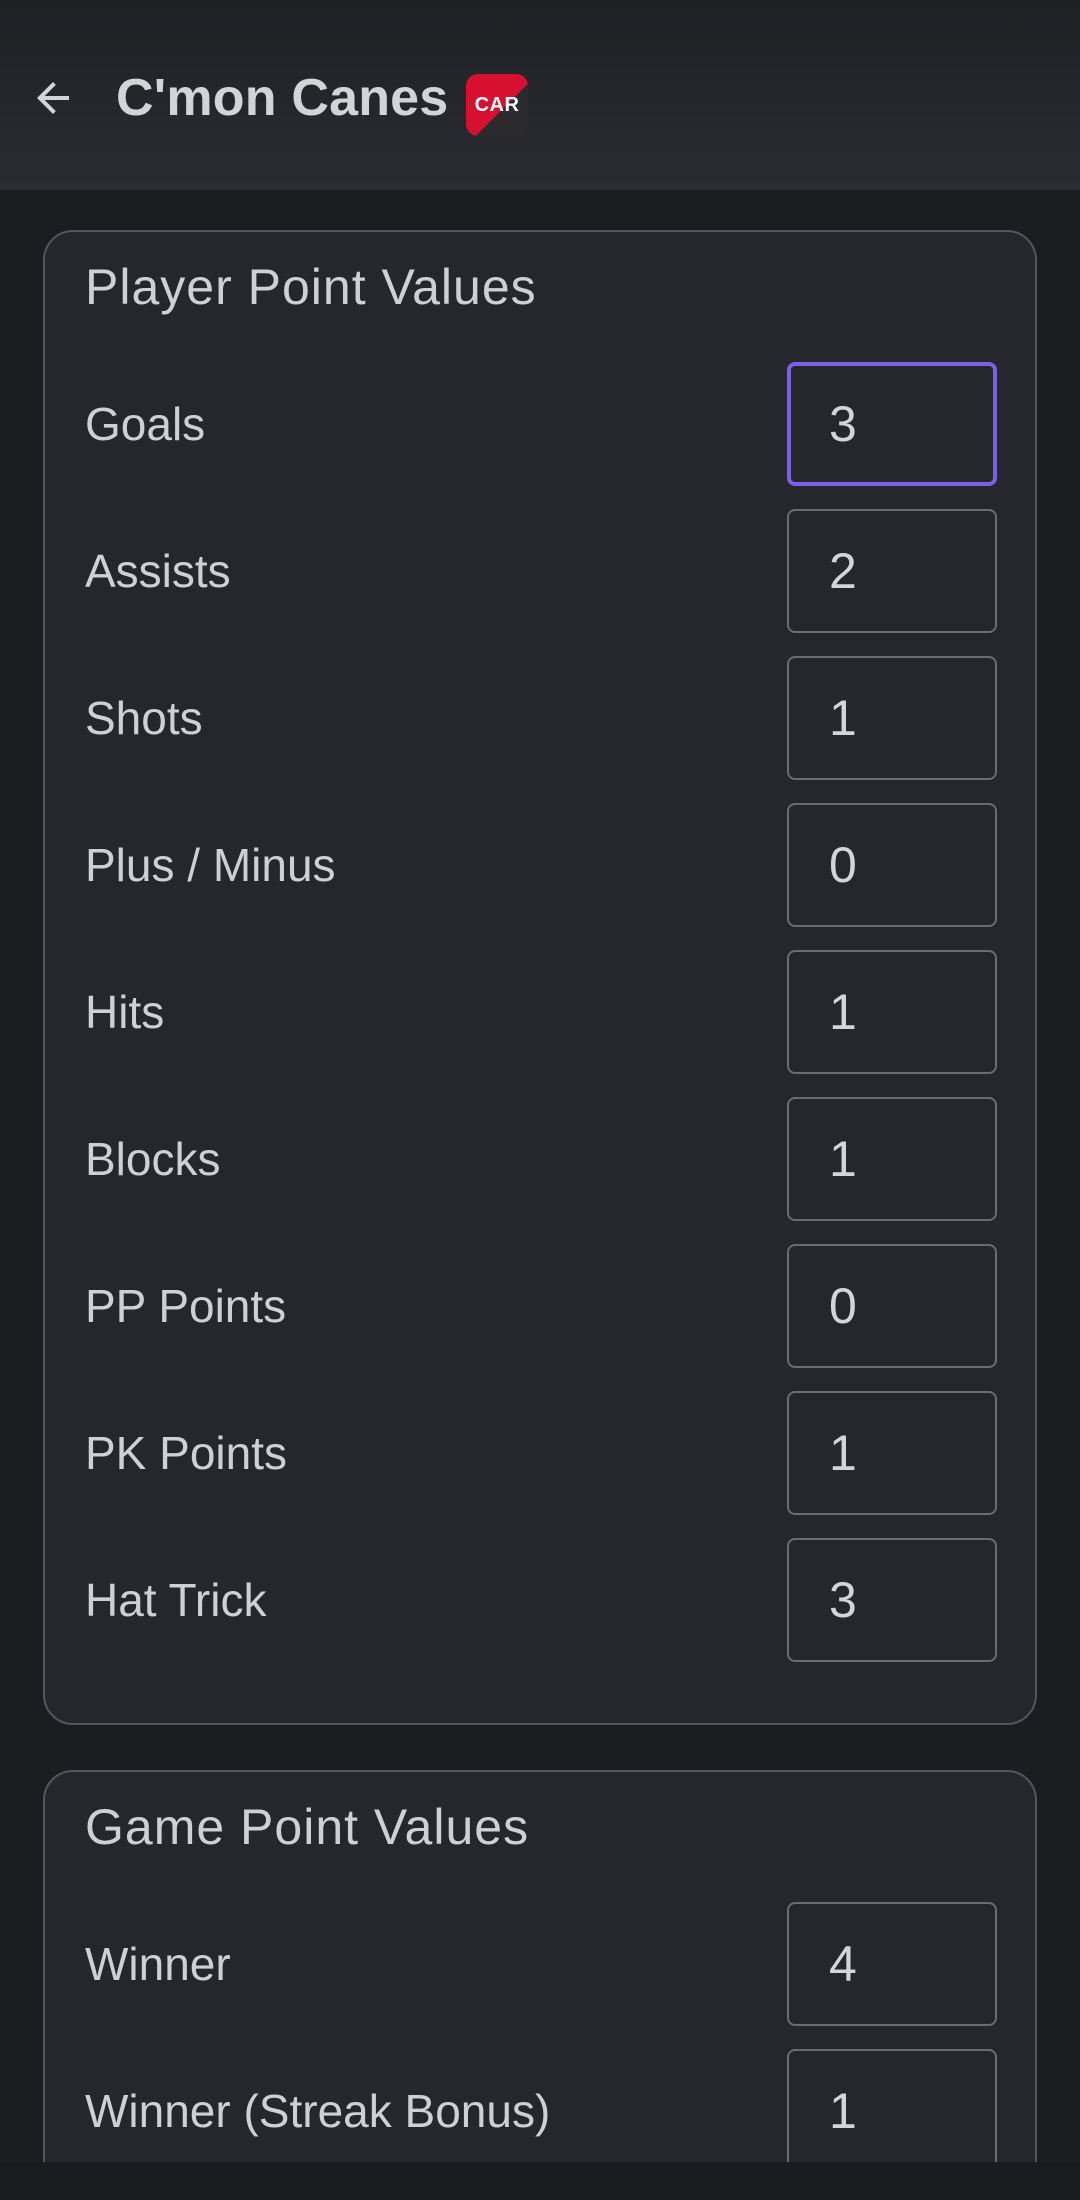  Describe the element at coordinates (176, 1600) in the screenshot. I see `setting-label: Hat Trick` at that location.